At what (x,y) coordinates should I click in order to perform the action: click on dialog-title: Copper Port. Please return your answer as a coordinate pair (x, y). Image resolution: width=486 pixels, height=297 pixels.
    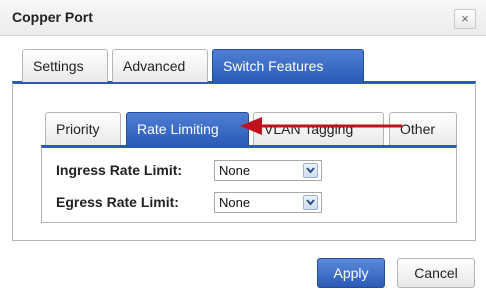
    Looking at the image, I should click on (52, 17).